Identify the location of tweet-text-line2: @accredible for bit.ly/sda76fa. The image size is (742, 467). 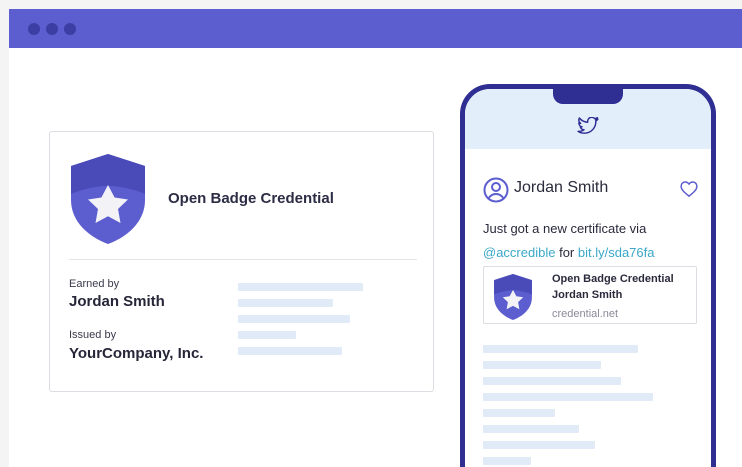
(568, 252).